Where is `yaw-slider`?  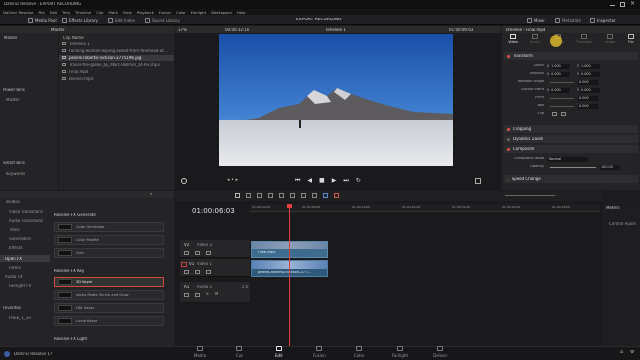
yaw-slider is located at coordinates (562, 106).